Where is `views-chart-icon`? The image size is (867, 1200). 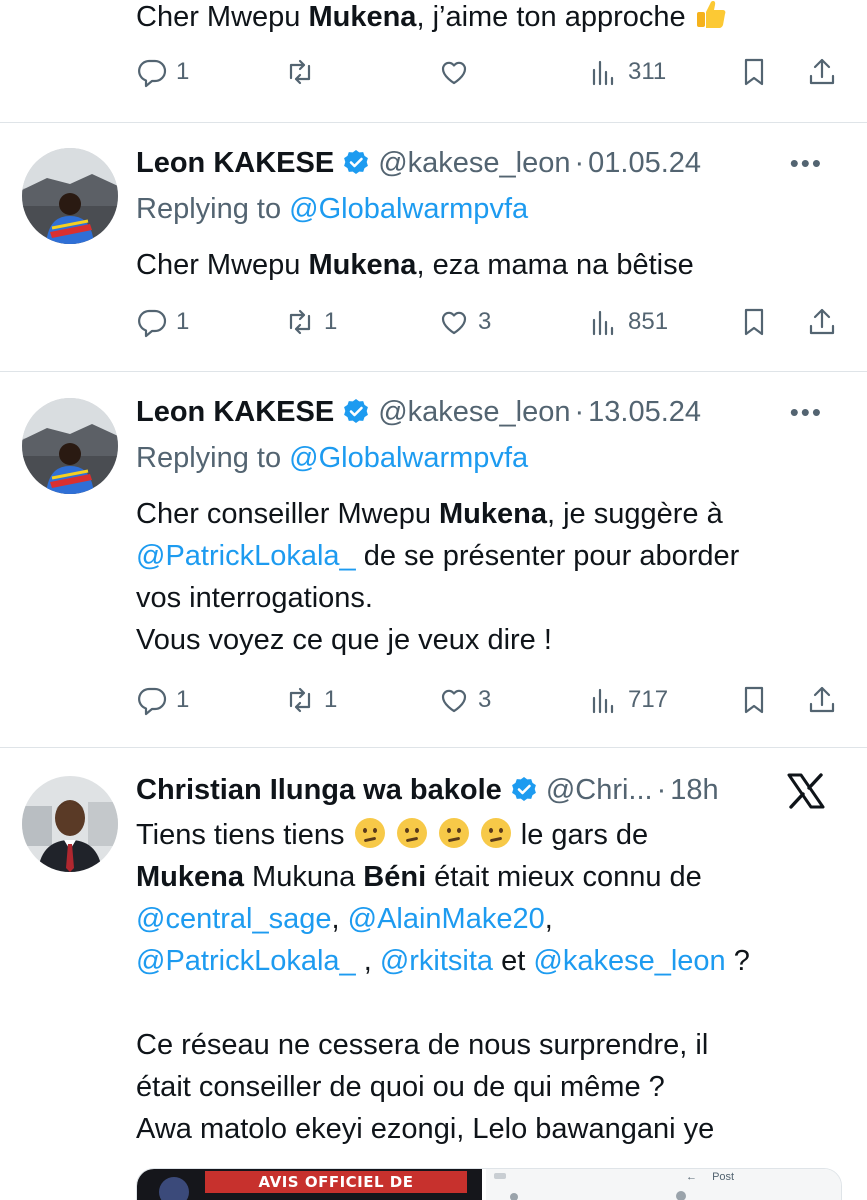 views-chart-icon is located at coordinates (603, 323).